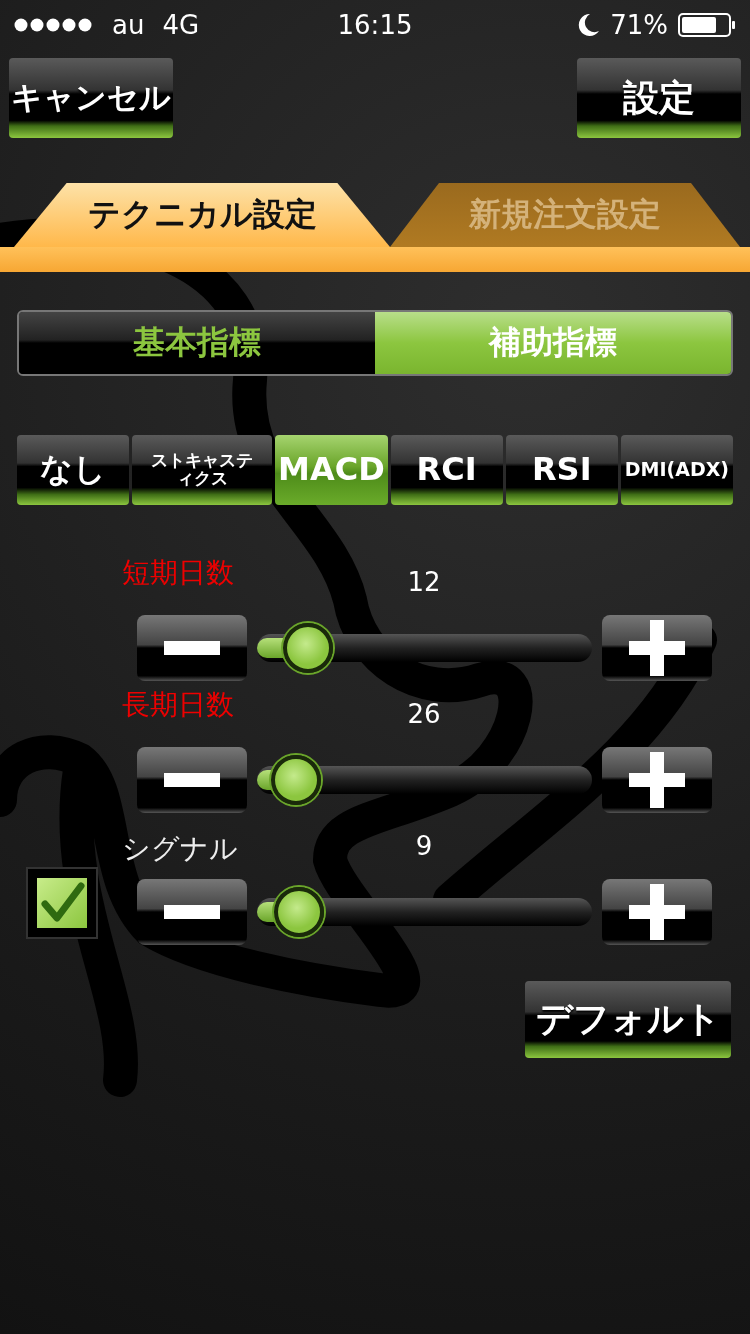  I want to click on value-text: 12, so click(424, 582).